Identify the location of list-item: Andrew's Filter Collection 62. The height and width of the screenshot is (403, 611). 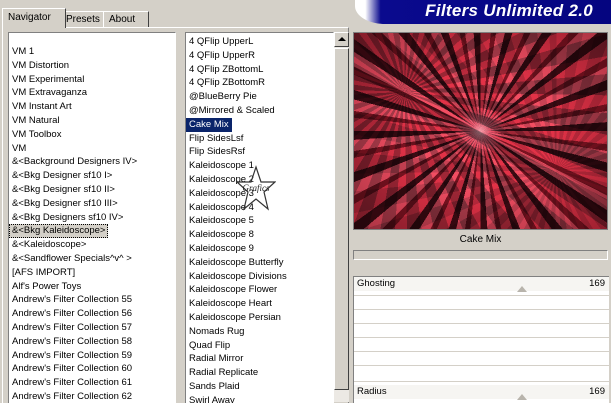
(92, 396).